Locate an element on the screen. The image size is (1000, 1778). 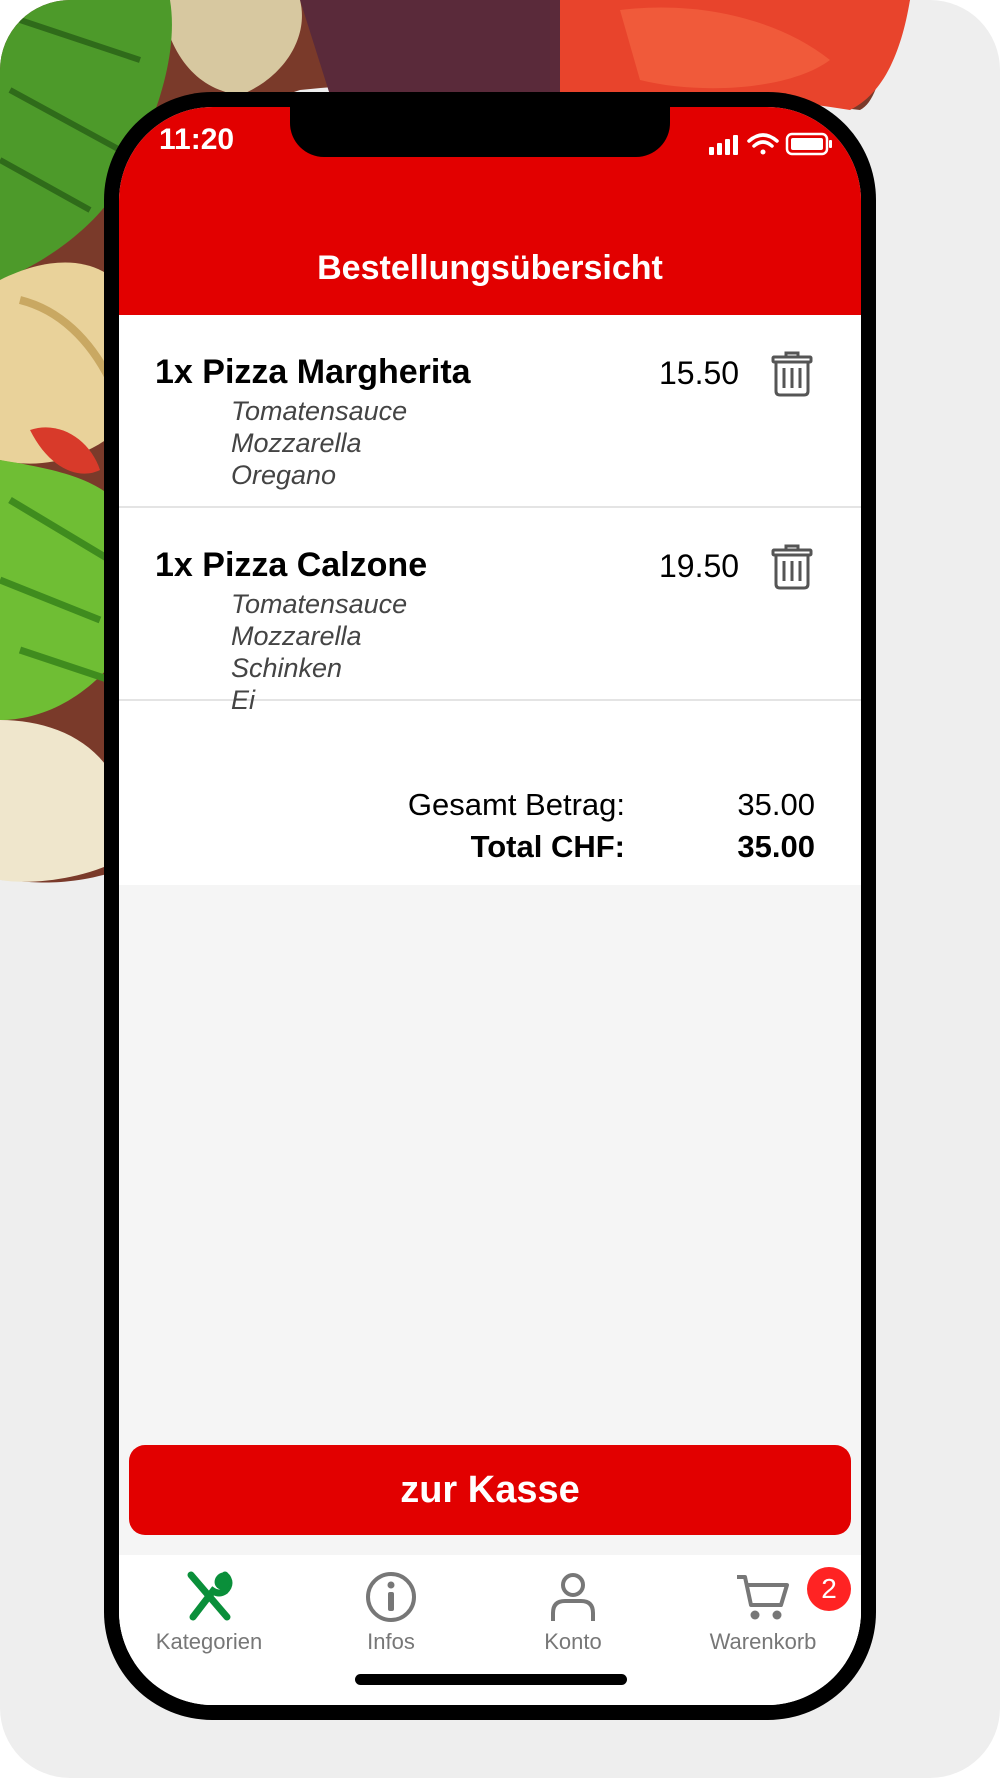
person-icon is located at coordinates (573, 1597).